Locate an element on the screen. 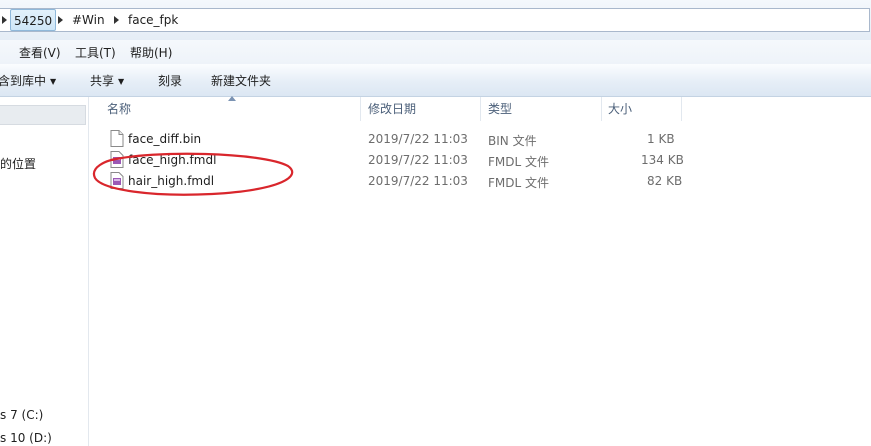 This screenshot has height=446, width=871. file-name: face_high.fmdl is located at coordinates (172, 160).